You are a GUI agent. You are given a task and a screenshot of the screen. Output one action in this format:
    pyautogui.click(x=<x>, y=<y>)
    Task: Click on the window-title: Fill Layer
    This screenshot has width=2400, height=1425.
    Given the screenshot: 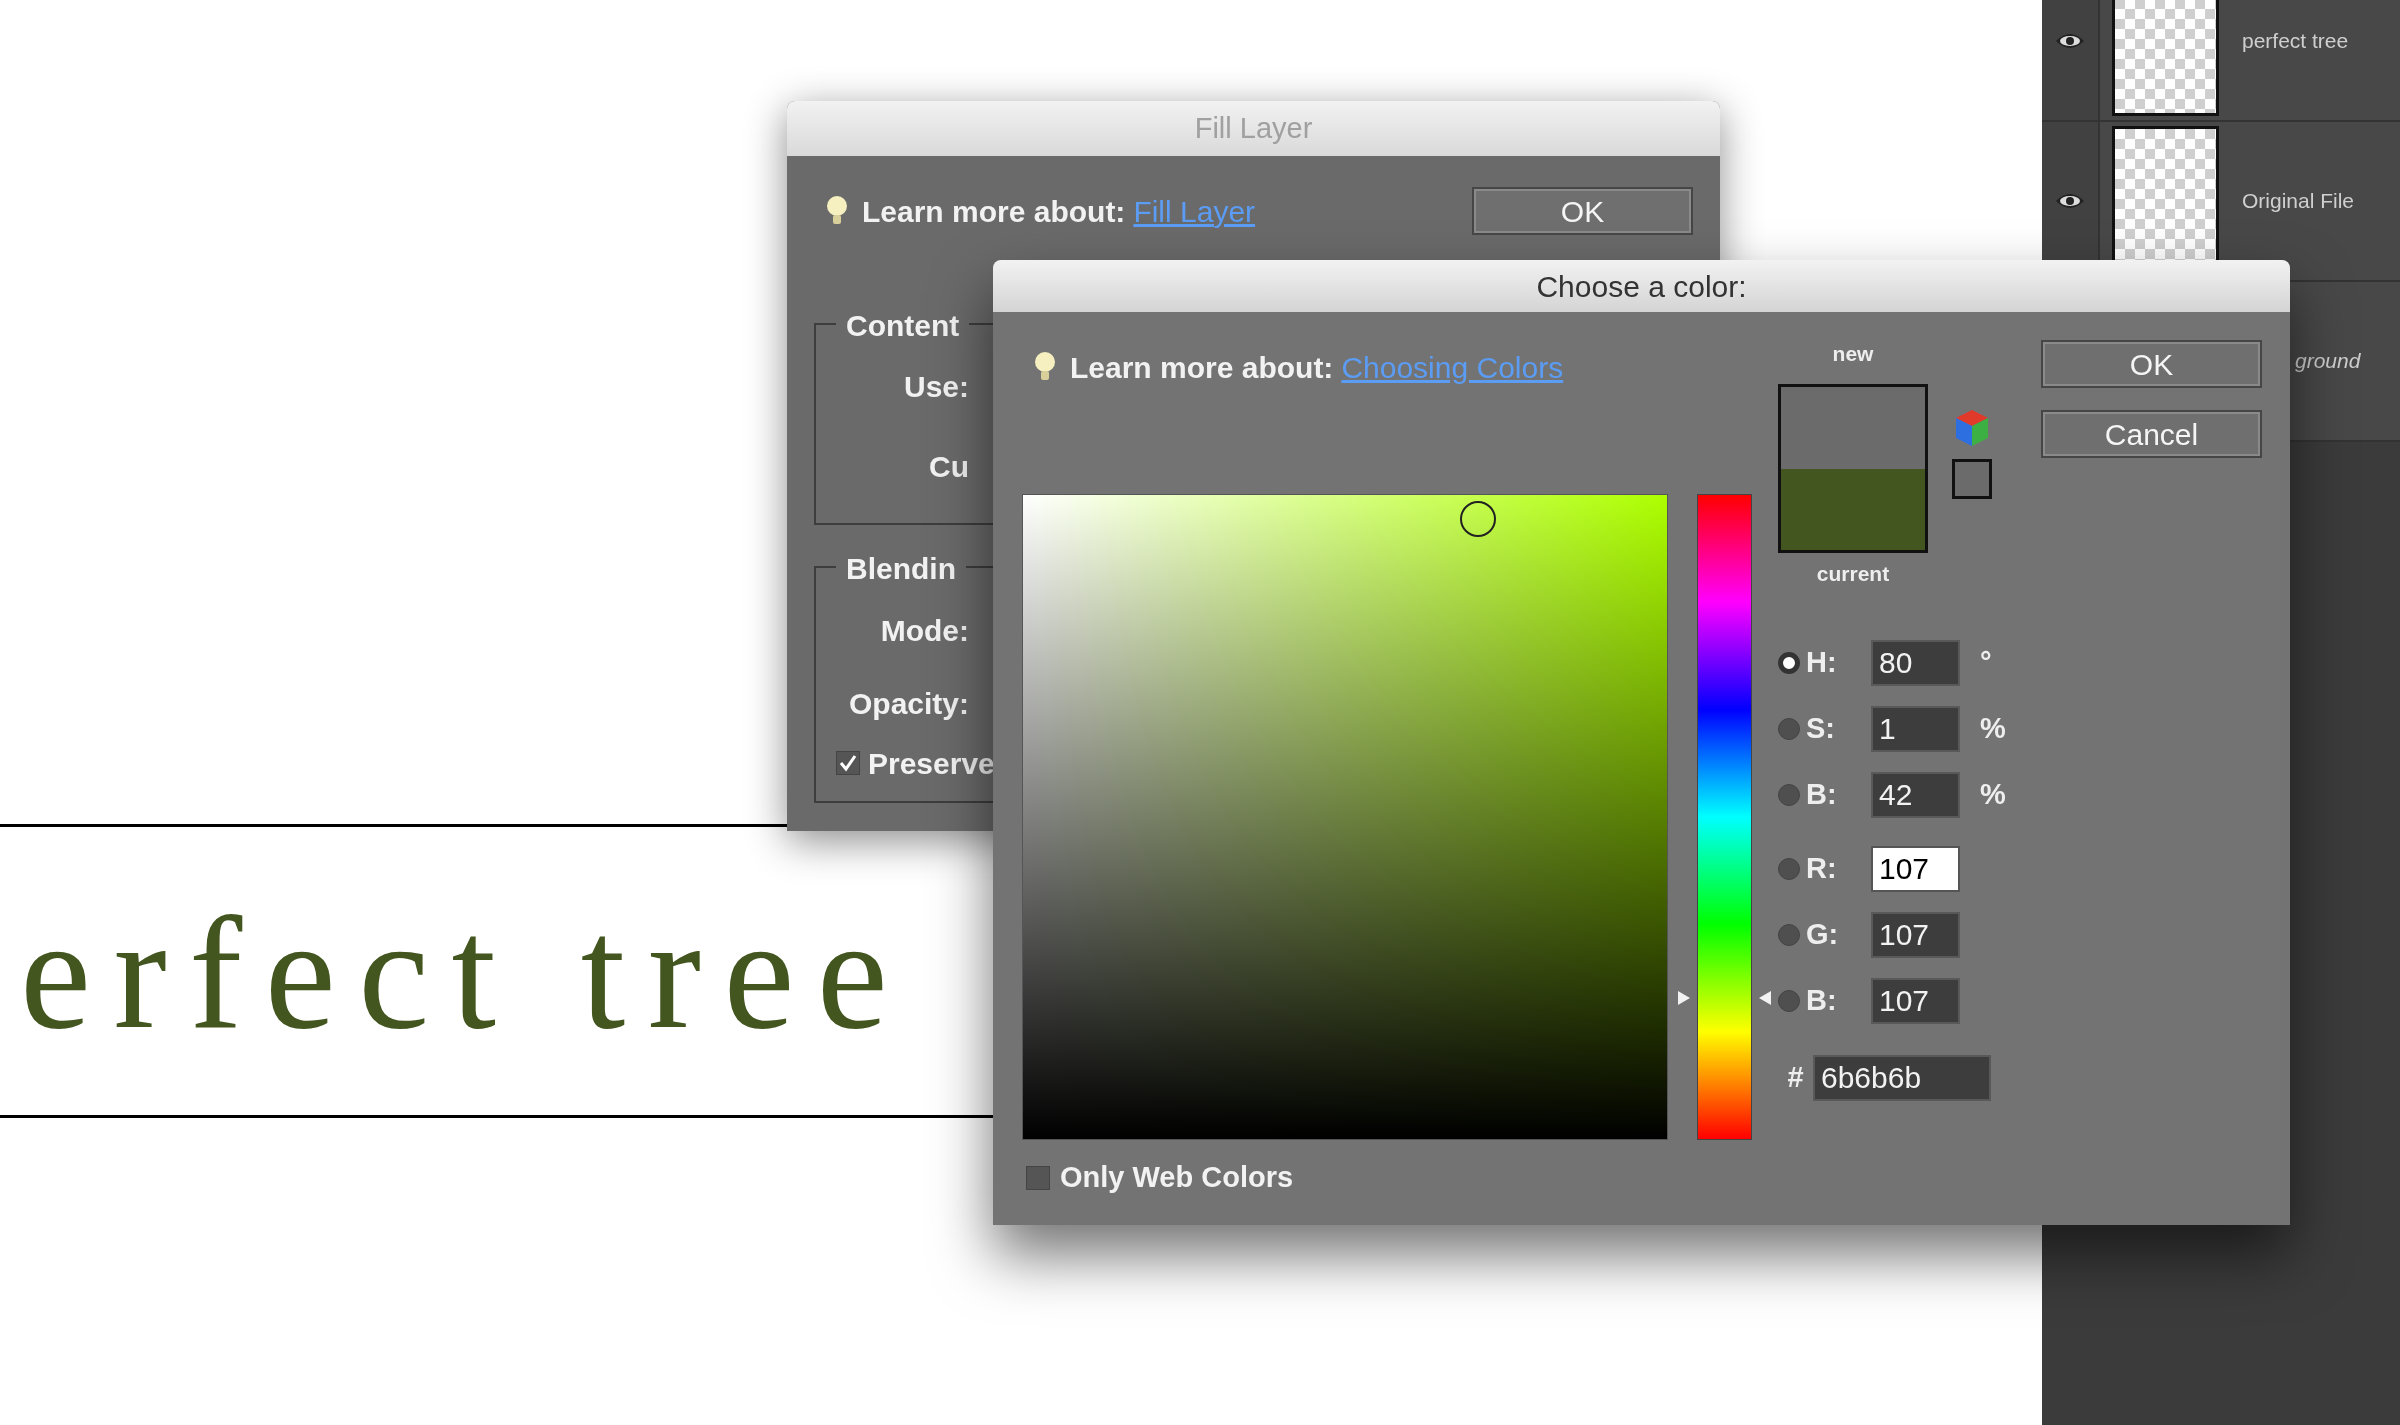 What is the action you would take?
    pyautogui.click(x=1253, y=128)
    